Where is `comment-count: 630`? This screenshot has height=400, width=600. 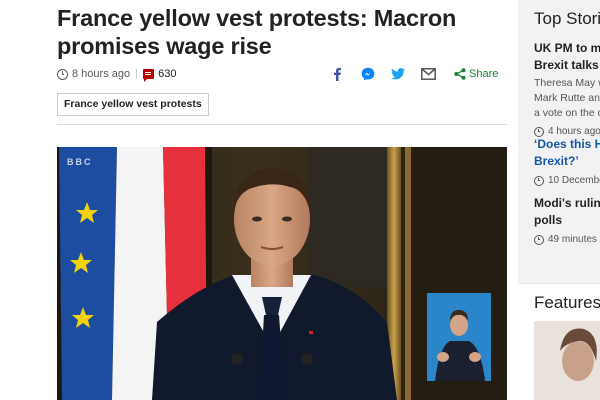 comment-count: 630 is located at coordinates (167, 74).